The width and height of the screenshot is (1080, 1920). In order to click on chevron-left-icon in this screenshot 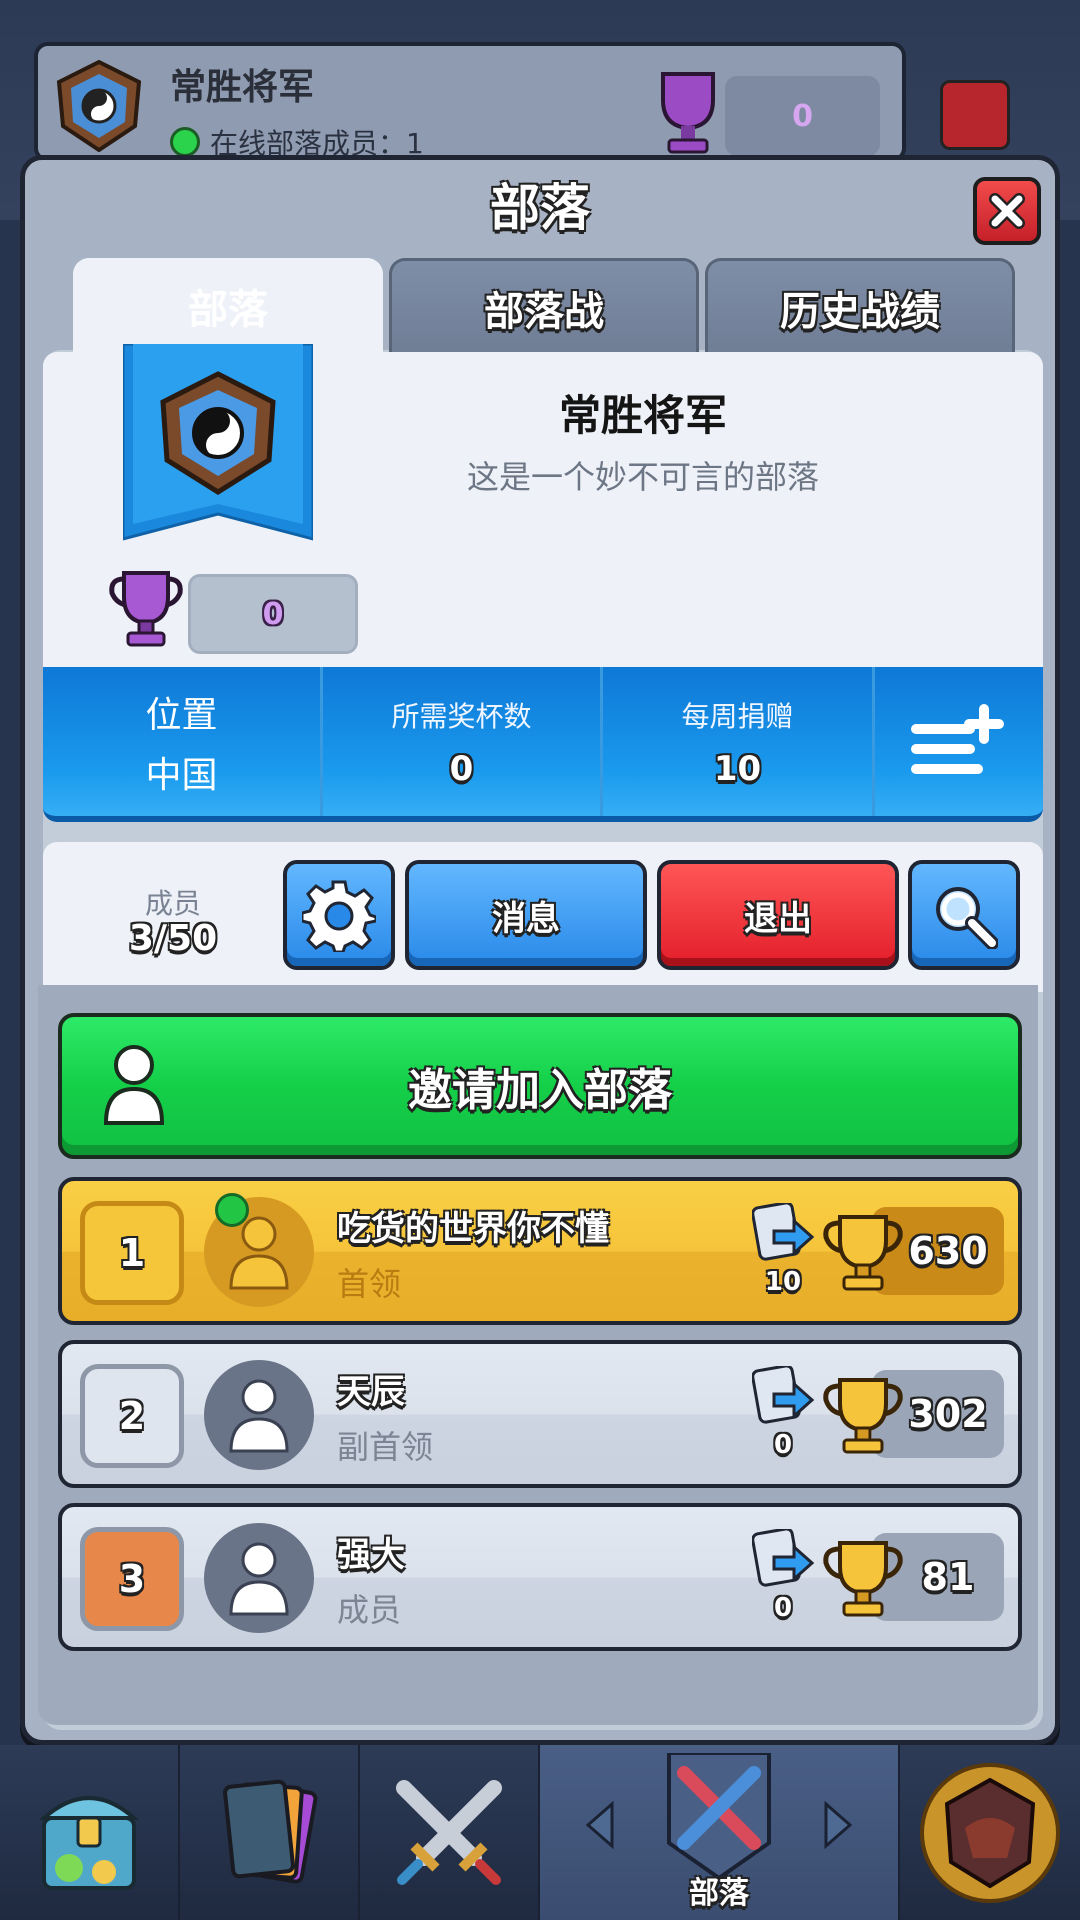, I will do `click(599, 1825)`.